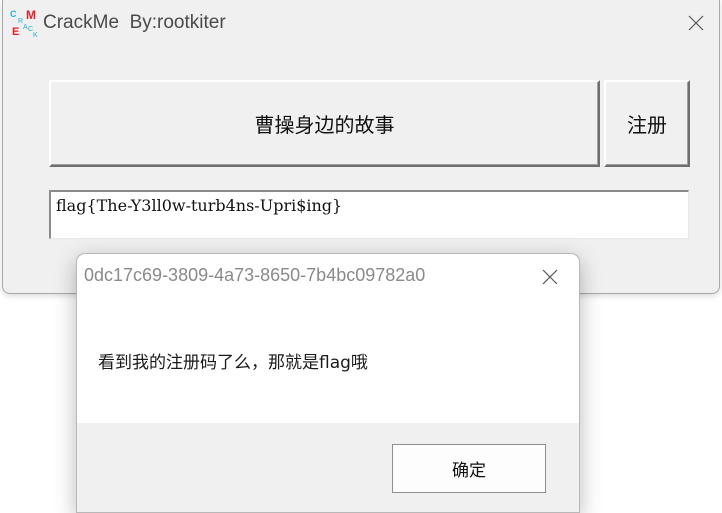 The image size is (722, 513). I want to click on dialog-message: 看到我的注册码了么，那就是flag哦, so click(233, 363).